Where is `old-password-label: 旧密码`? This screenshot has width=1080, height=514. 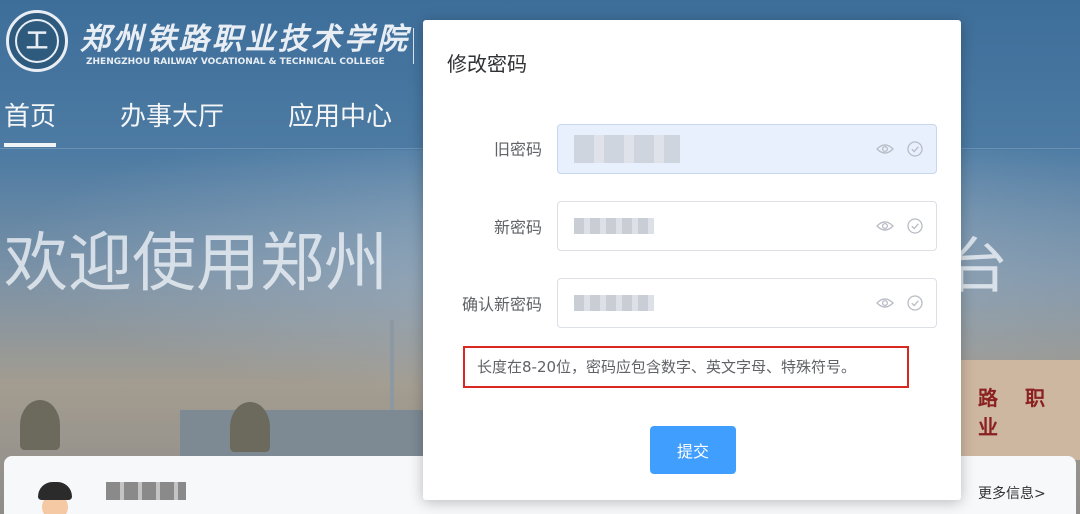
old-password-label: 旧密码 is located at coordinates (517, 149).